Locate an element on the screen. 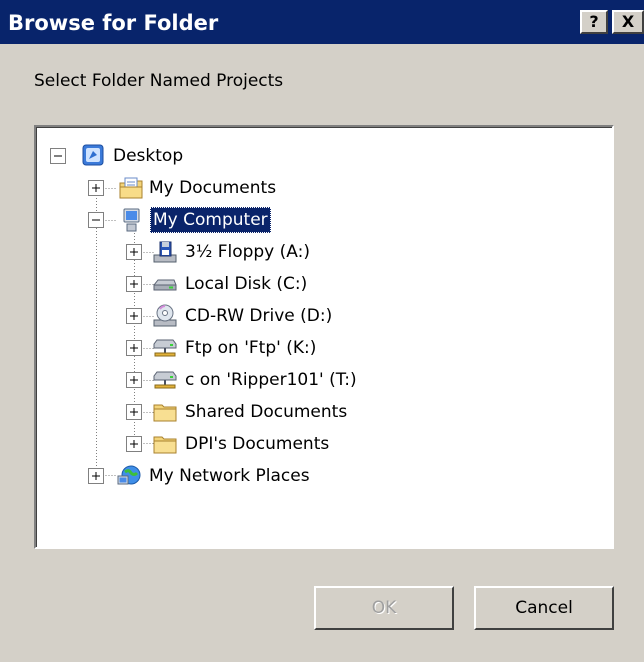  tree-node-label: CD-RW Drive (D:) is located at coordinates (259, 316).